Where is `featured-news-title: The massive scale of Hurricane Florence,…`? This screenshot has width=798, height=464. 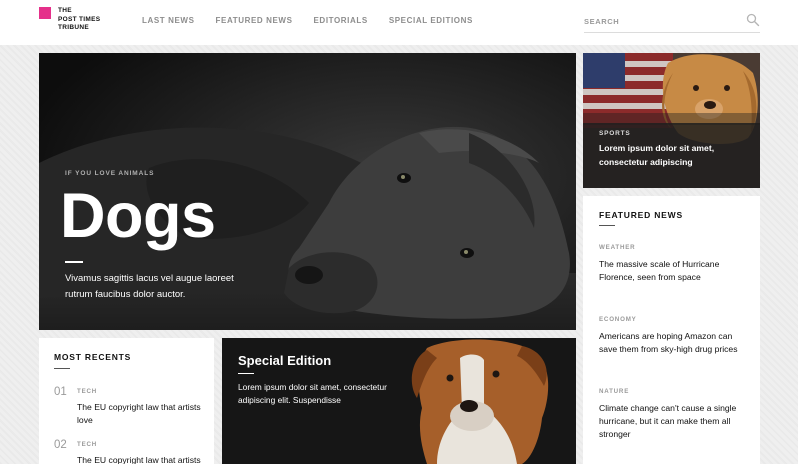
featured-news-title: The massive scale of Hurricane Florence,… is located at coordinates (674, 271).